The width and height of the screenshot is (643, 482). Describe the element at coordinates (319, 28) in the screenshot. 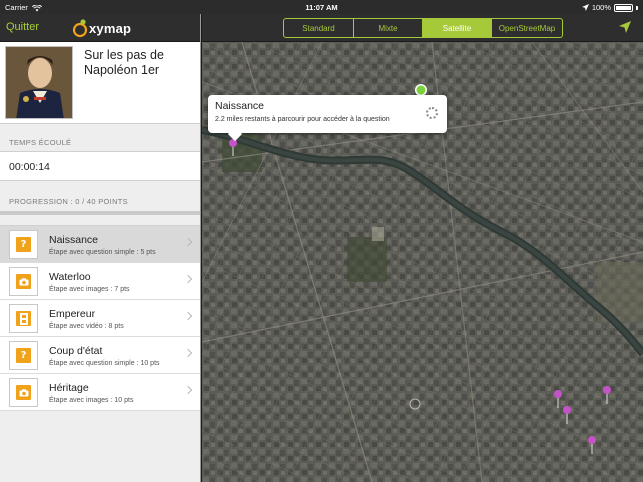

I see `map-type-standard: Standard` at that location.